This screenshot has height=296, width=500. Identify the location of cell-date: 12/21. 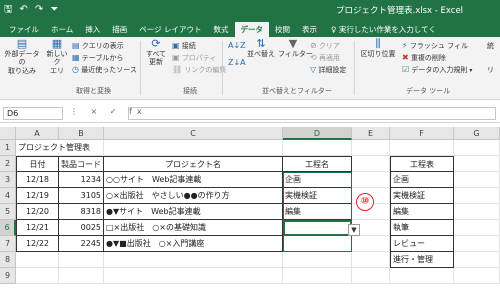
(37, 228).